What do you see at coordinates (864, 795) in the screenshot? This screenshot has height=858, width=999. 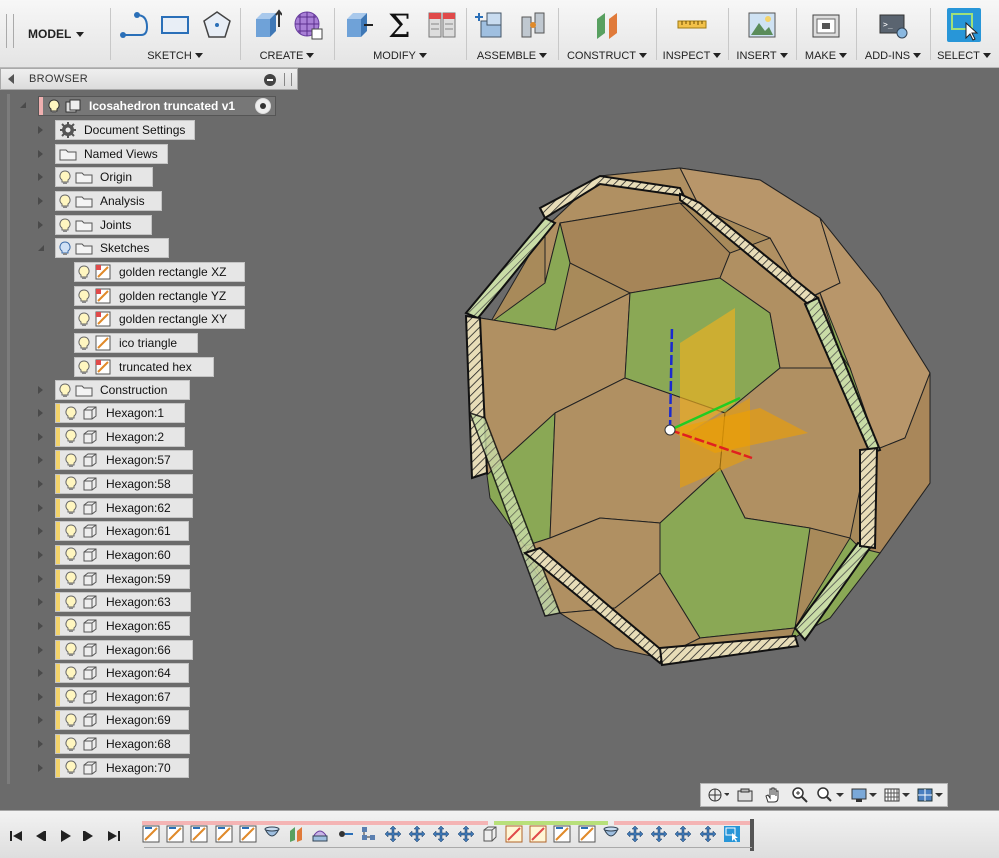 I see `display-settings-icon` at bounding box center [864, 795].